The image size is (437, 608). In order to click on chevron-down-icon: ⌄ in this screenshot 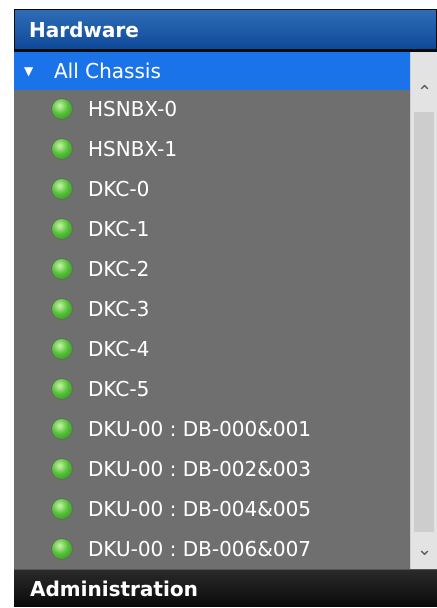, I will do `click(424, 550)`.